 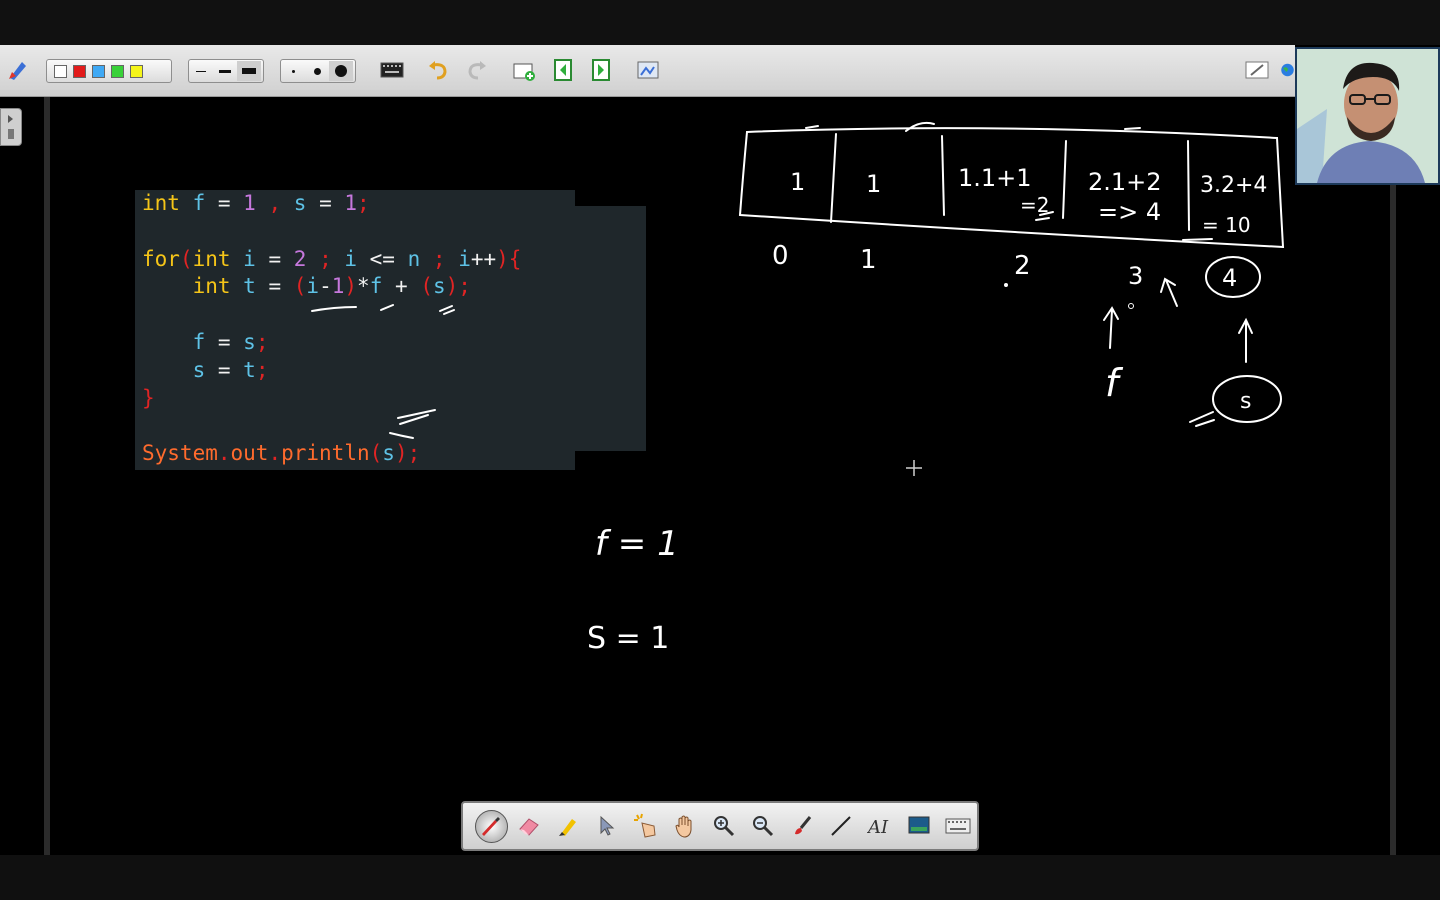 What do you see at coordinates (1202, 419) in the screenshot?
I see `s-circle-ticks` at bounding box center [1202, 419].